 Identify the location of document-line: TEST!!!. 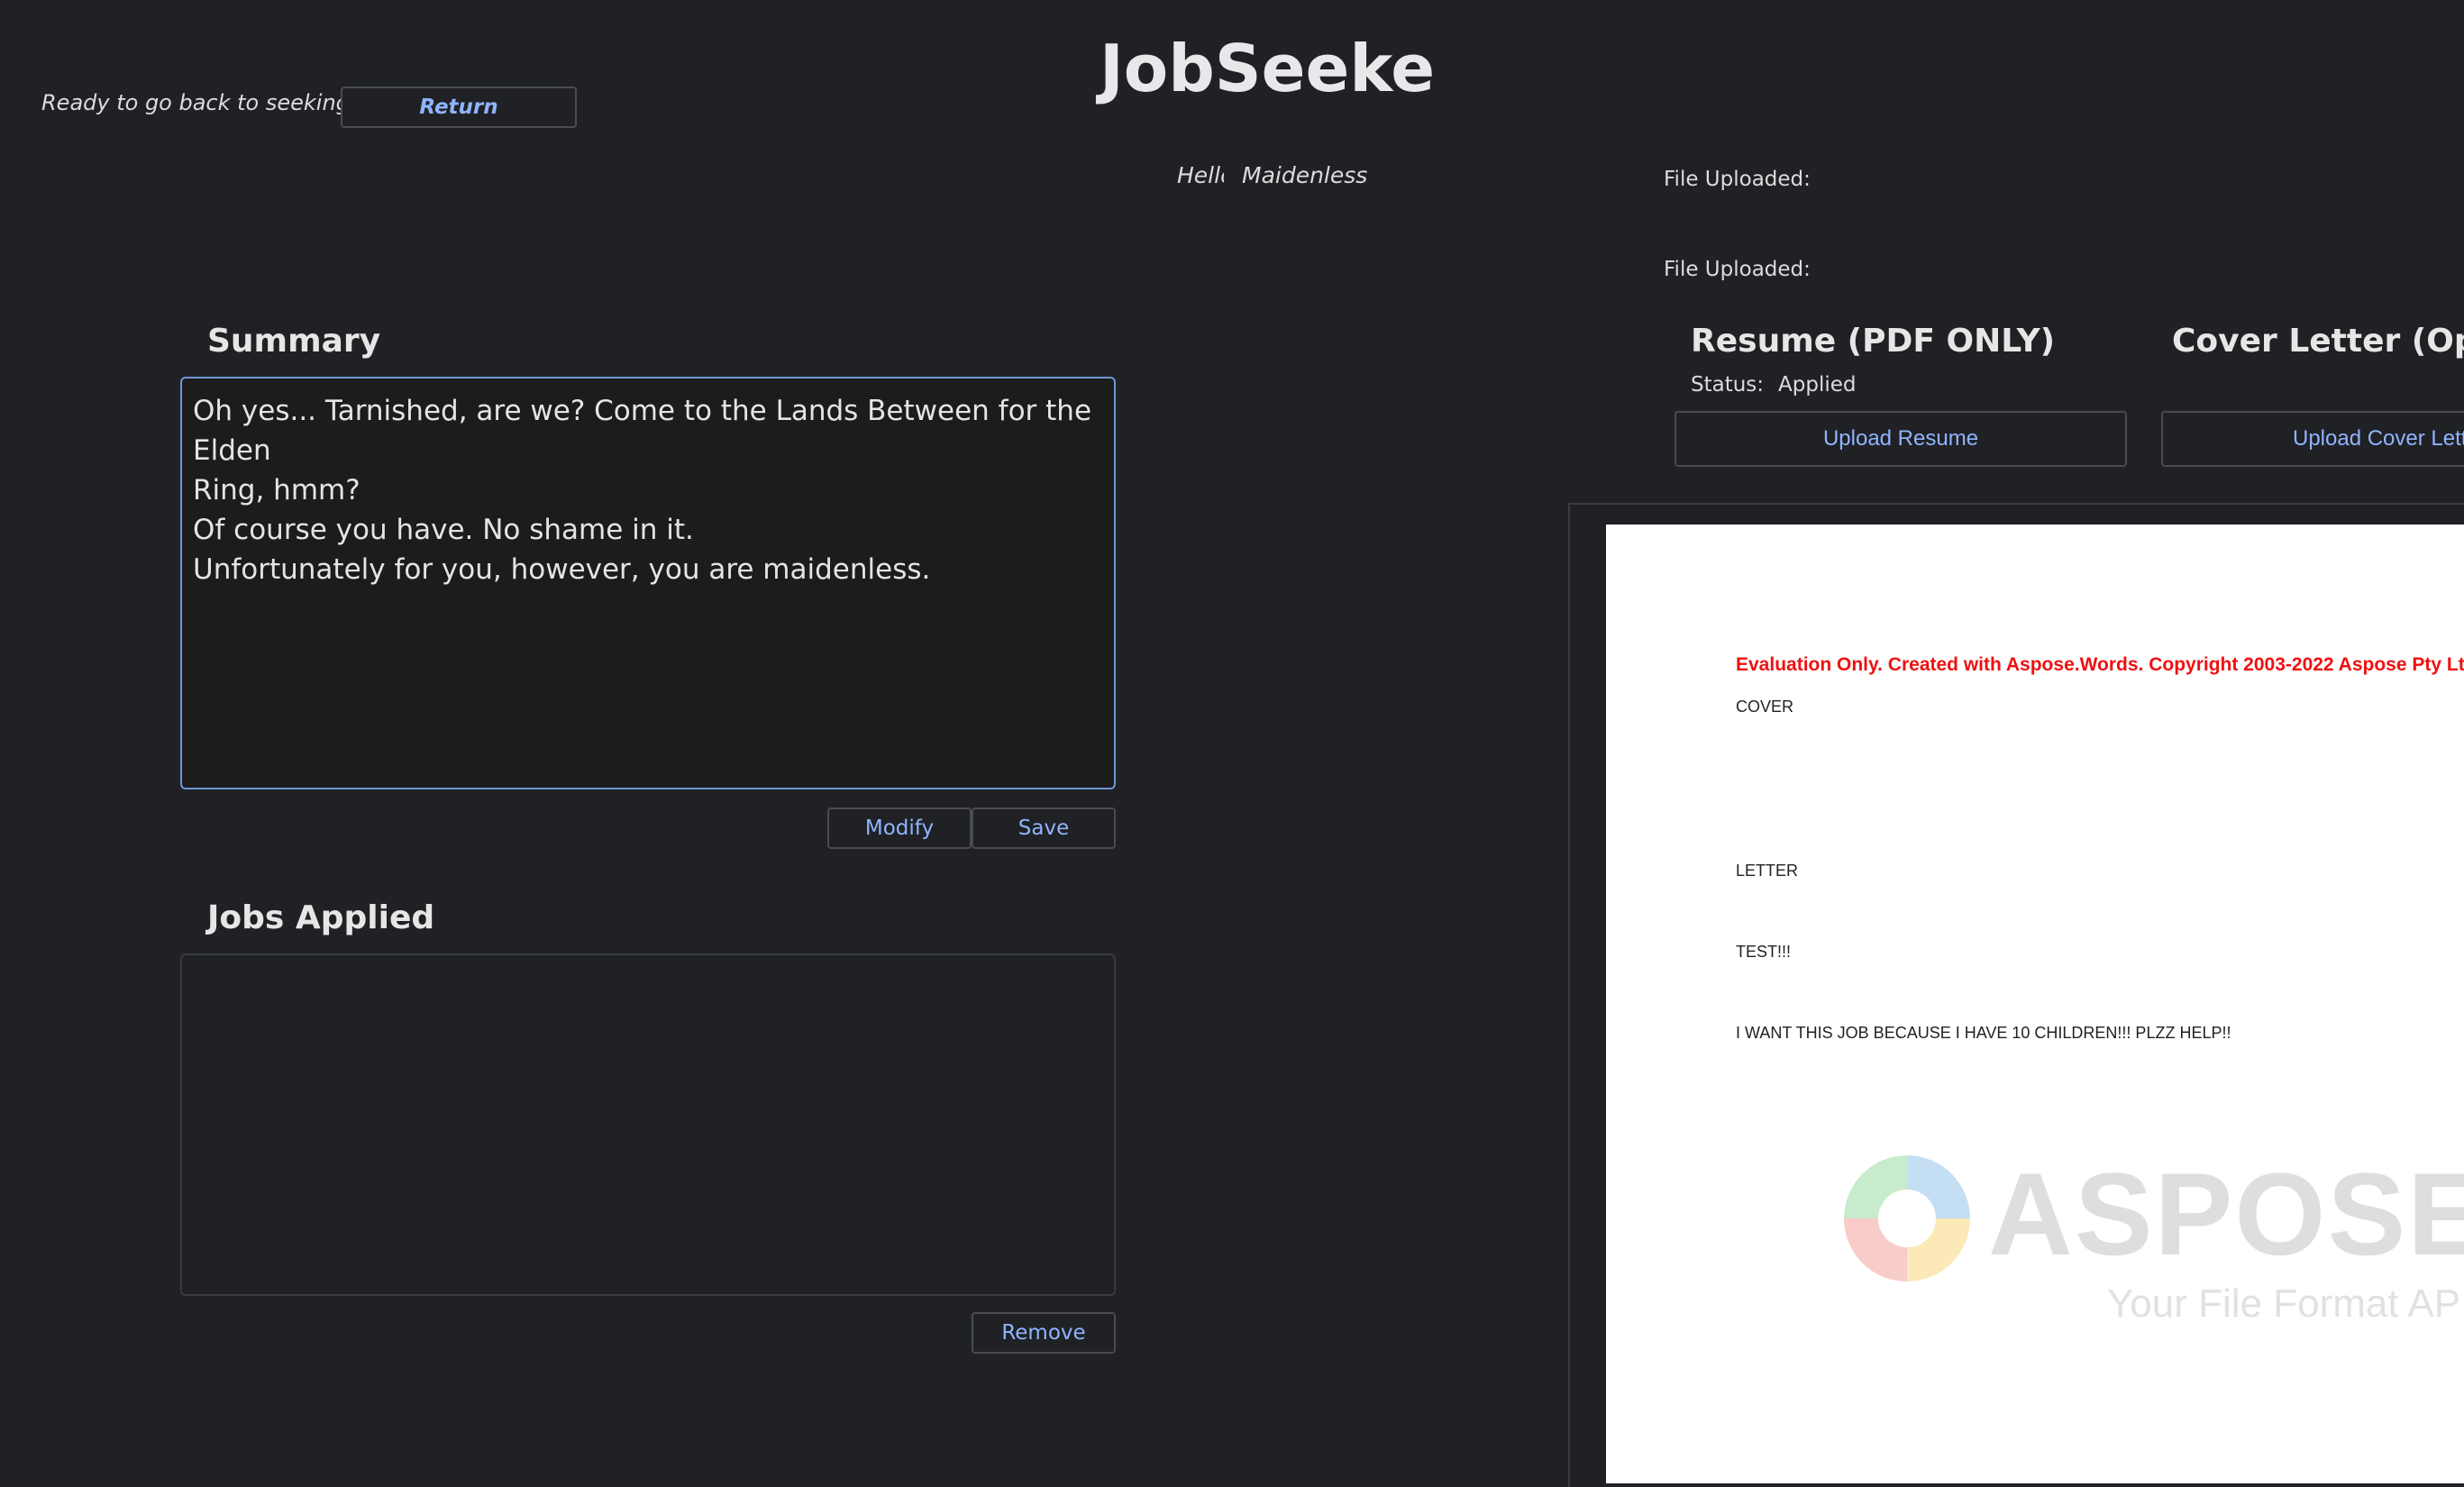
(1764, 952).